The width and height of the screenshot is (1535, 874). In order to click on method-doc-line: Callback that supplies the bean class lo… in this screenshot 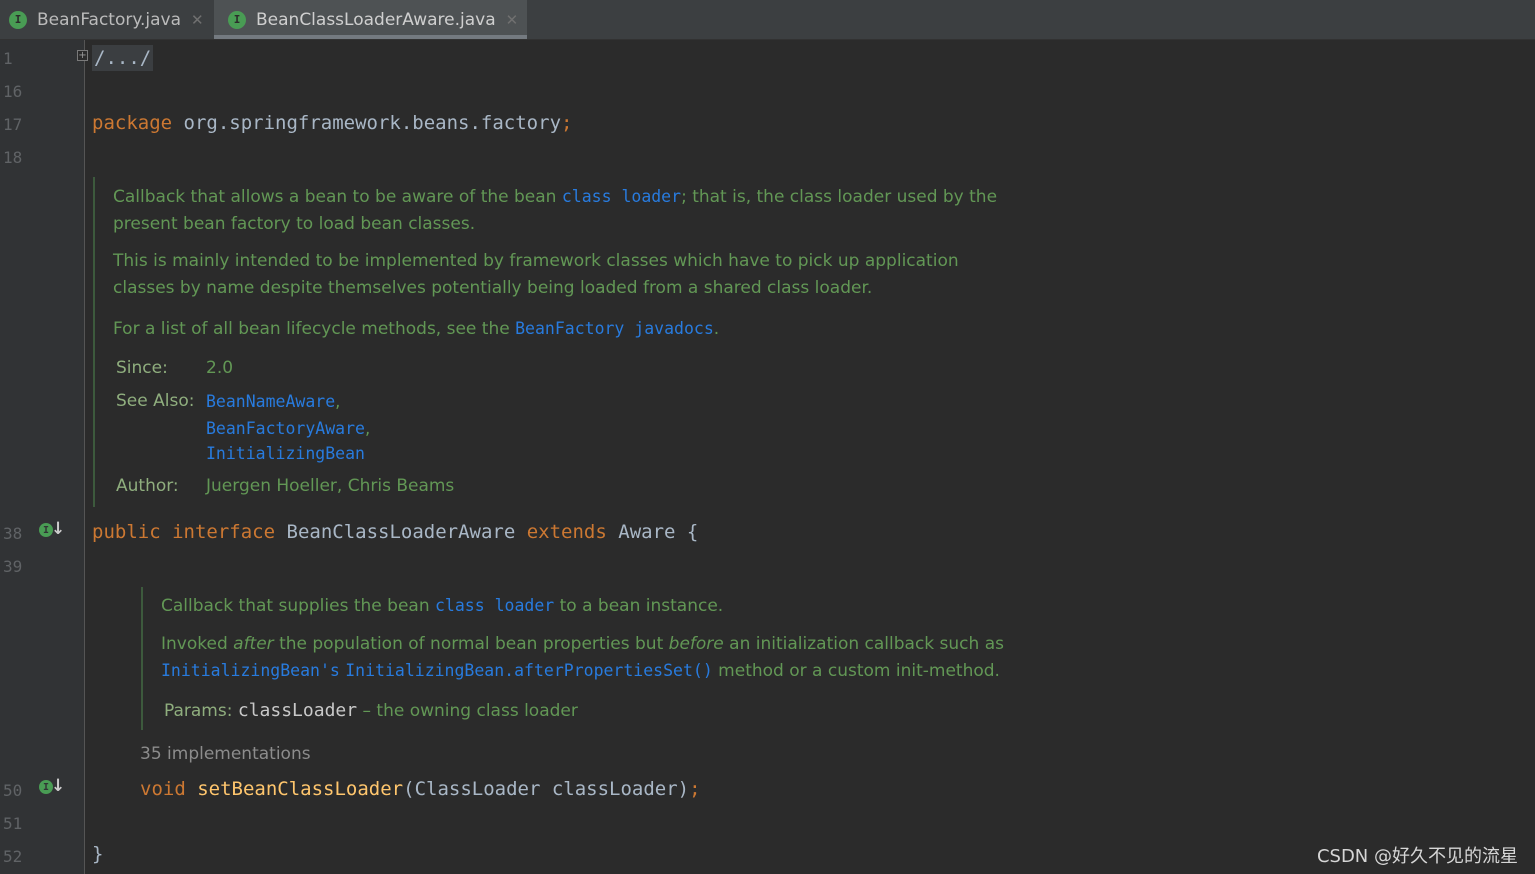, I will do `click(442, 606)`.